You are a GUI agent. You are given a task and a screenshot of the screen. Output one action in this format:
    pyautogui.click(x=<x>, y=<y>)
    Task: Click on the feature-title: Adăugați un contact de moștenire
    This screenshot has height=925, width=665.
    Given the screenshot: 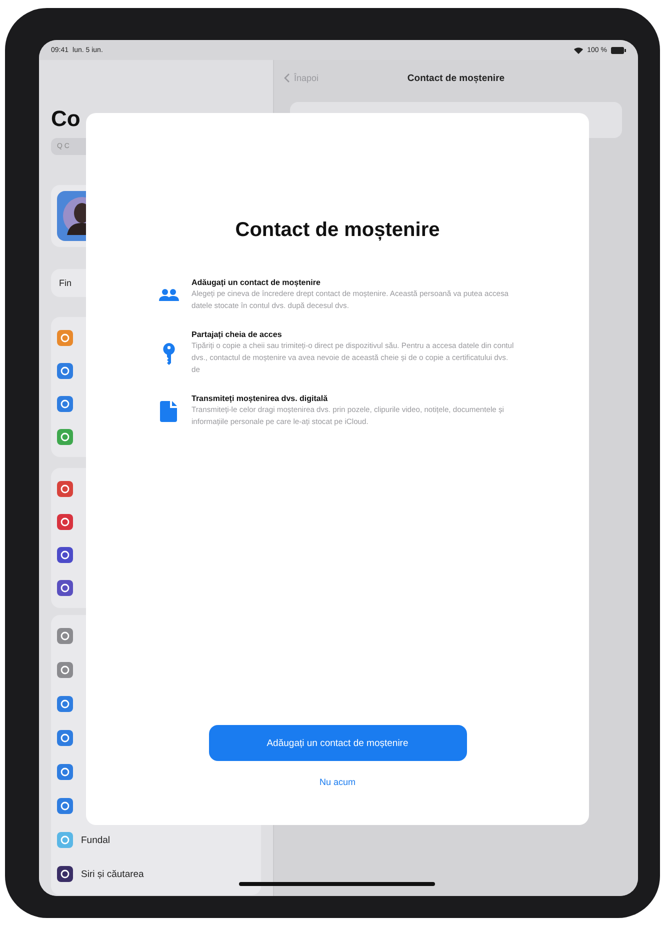 What is the action you would take?
    pyautogui.click(x=257, y=282)
    